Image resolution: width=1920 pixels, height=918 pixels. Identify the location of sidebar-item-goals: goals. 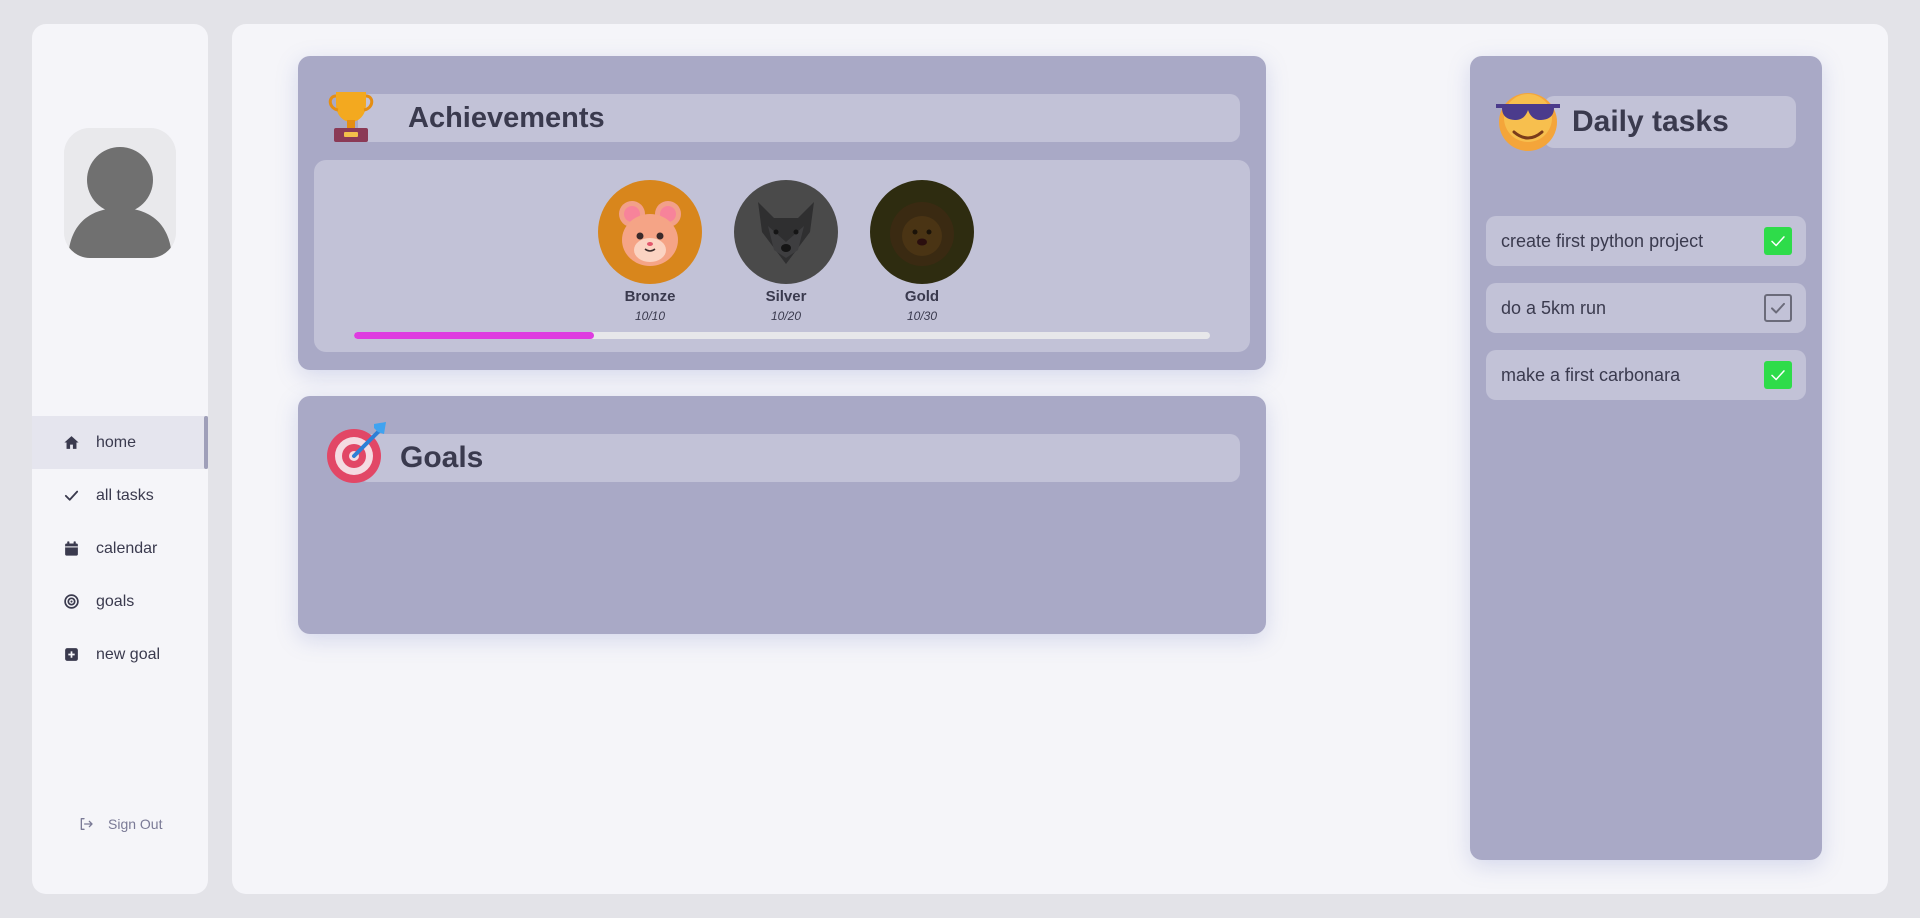
(120, 601).